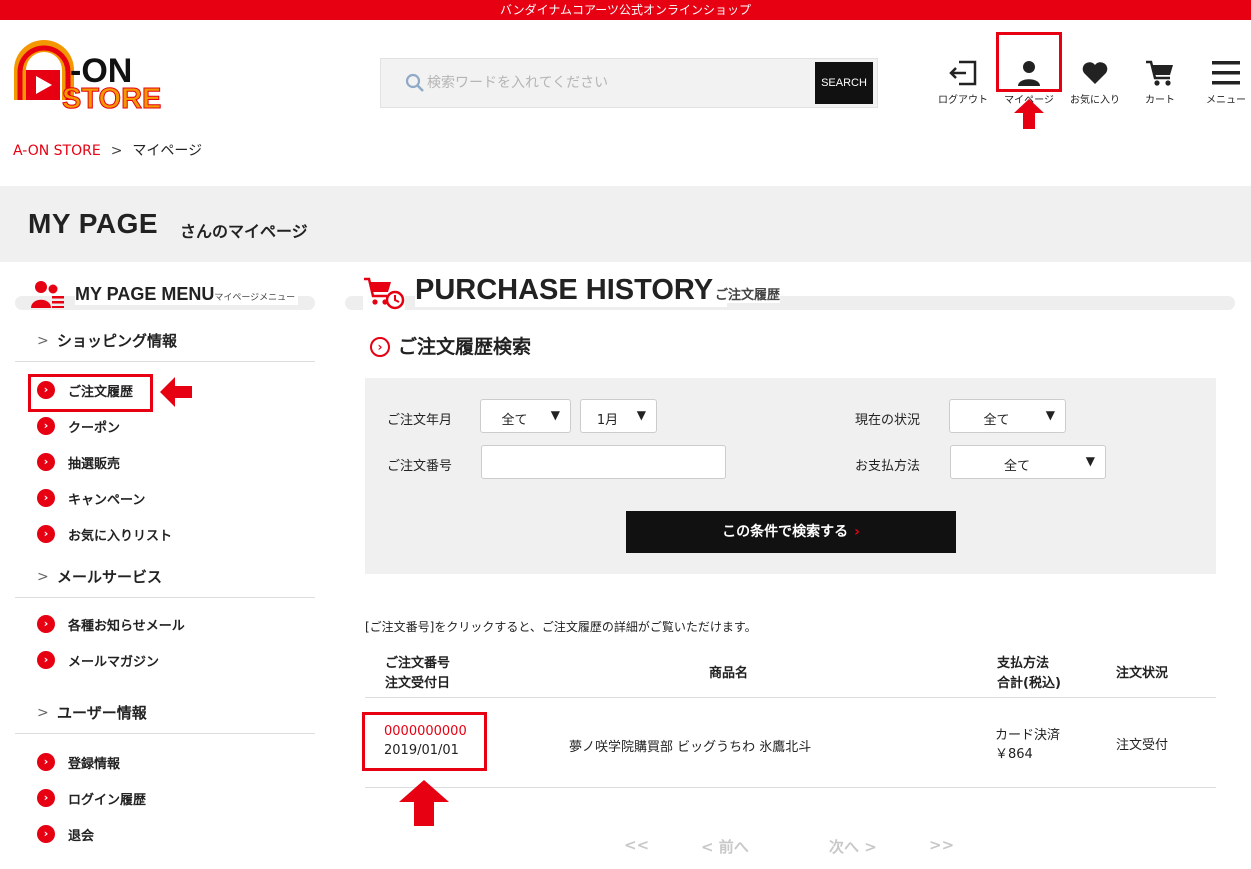 Image resolution: width=1251 pixels, height=869 pixels. What do you see at coordinates (165, 575) in the screenshot?
I see `sidebar-section-mail: > メールサービス` at bounding box center [165, 575].